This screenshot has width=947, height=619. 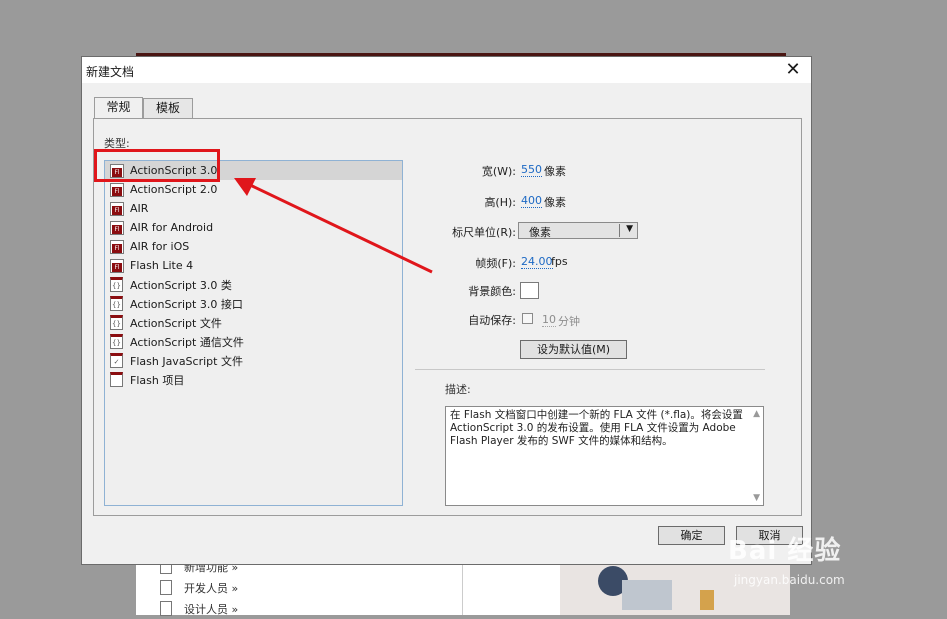 What do you see at coordinates (333, 226) in the screenshot?
I see `annotation-arrow` at bounding box center [333, 226].